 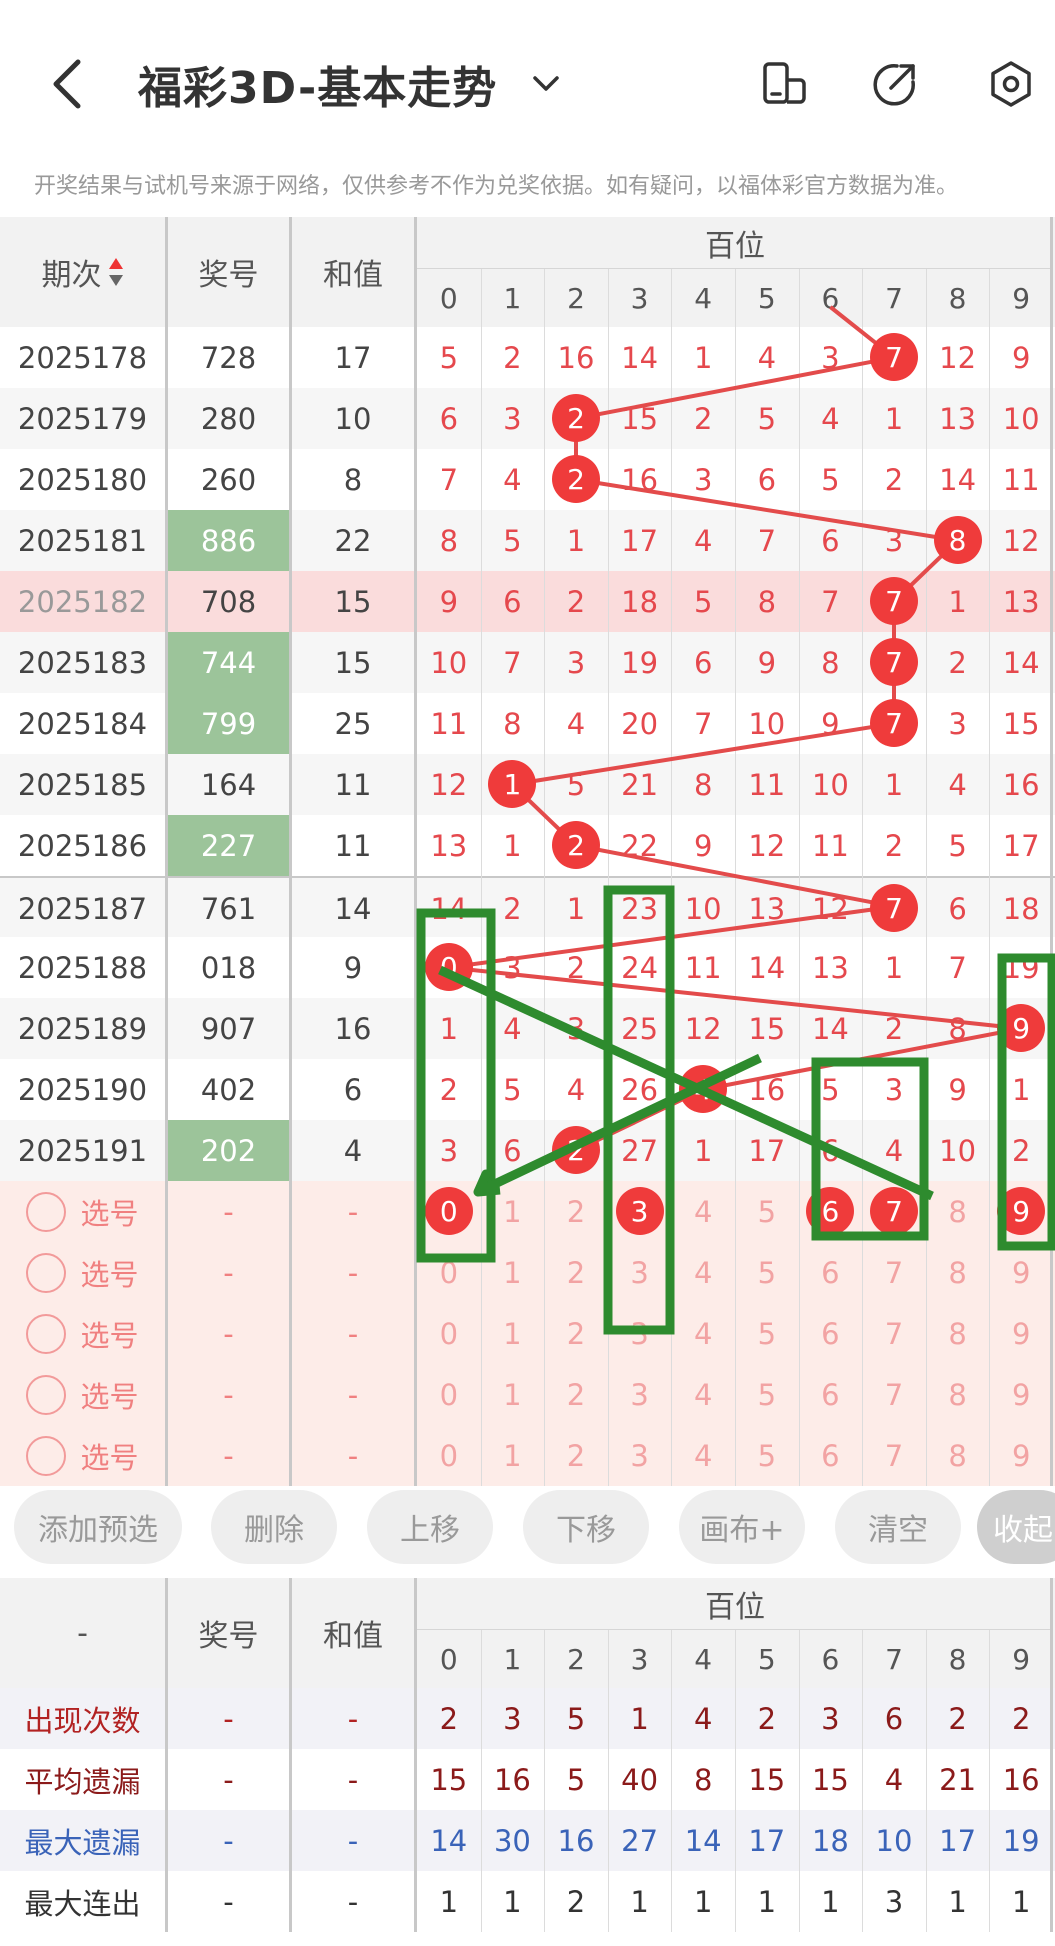 What do you see at coordinates (703, 1150) in the screenshot?
I see `miss-cell: 1` at bounding box center [703, 1150].